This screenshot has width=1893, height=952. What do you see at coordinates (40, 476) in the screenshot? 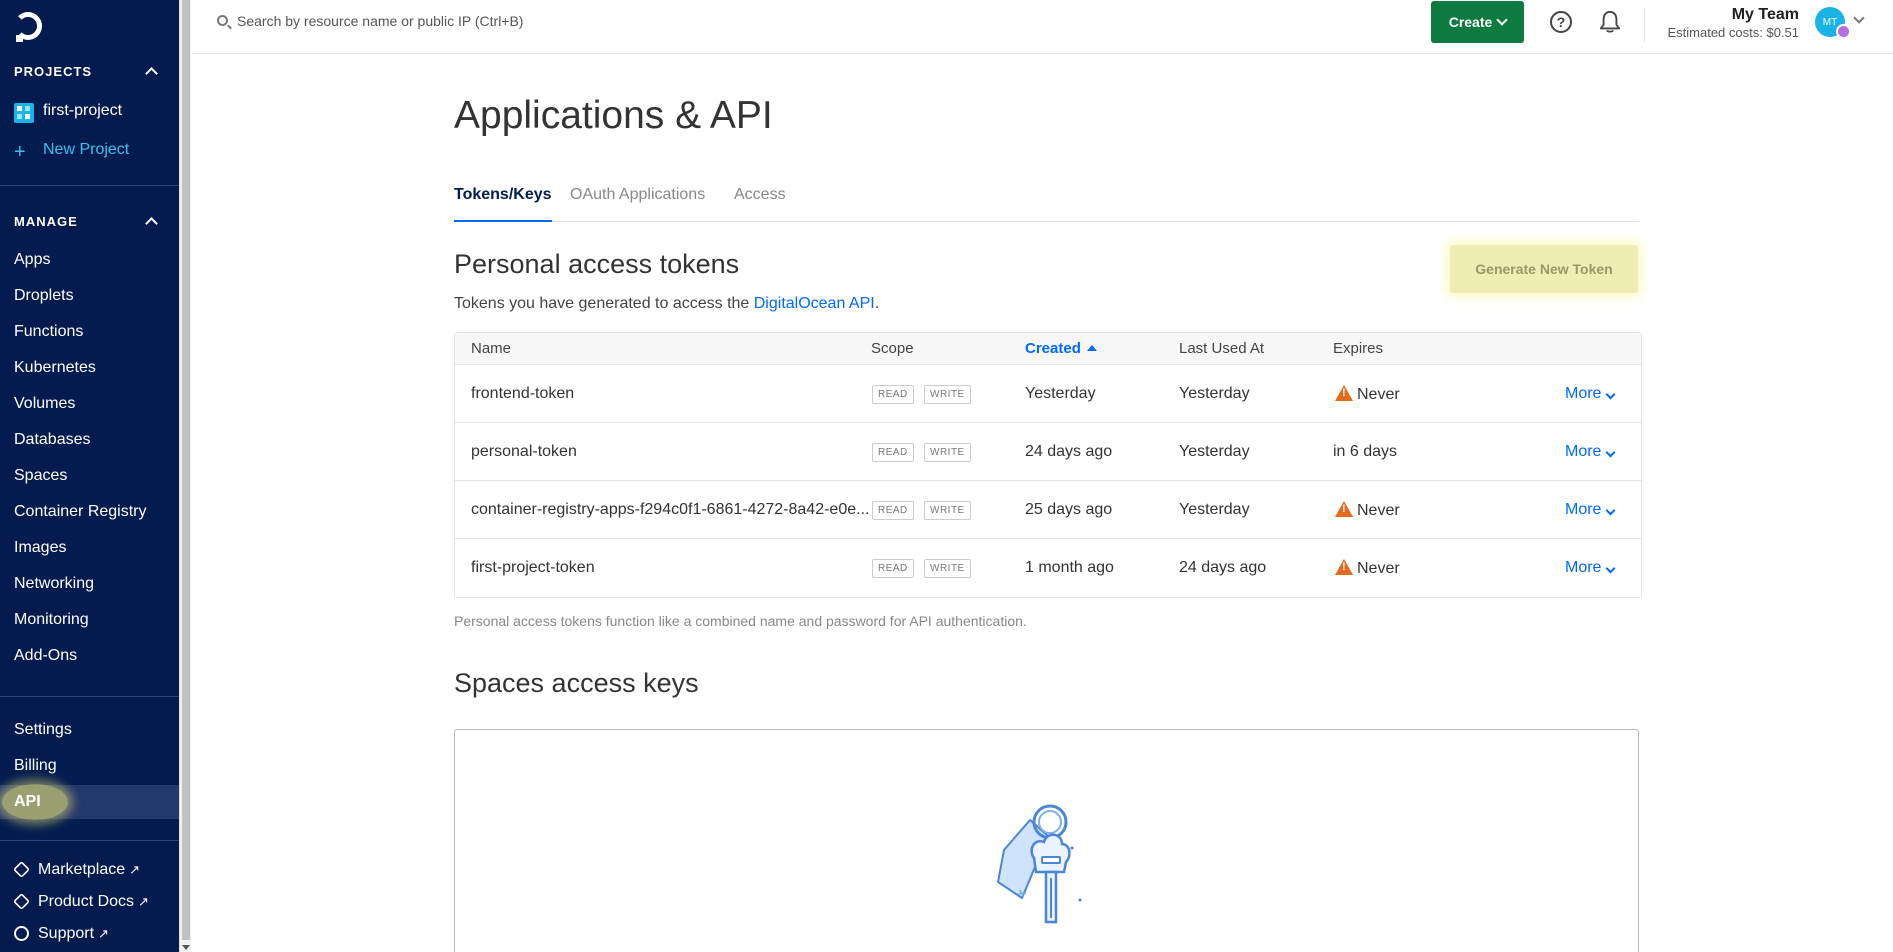
I see `sidebar-item-spaces: Spaces` at bounding box center [40, 476].